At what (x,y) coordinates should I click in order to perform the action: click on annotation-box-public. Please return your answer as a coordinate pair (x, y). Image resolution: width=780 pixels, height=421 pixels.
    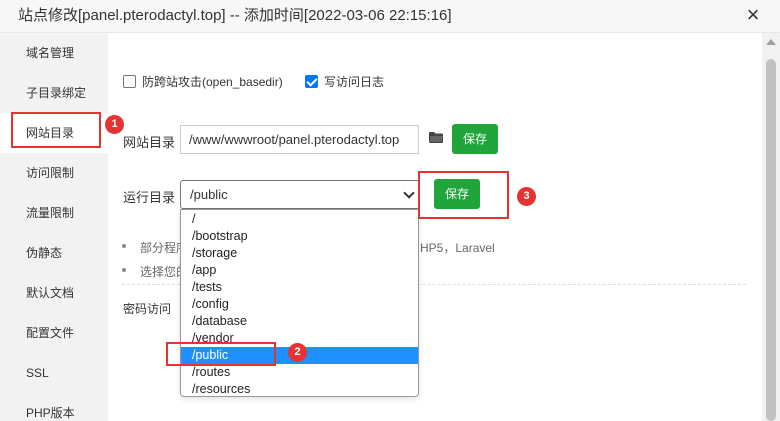
    Looking at the image, I should click on (221, 354).